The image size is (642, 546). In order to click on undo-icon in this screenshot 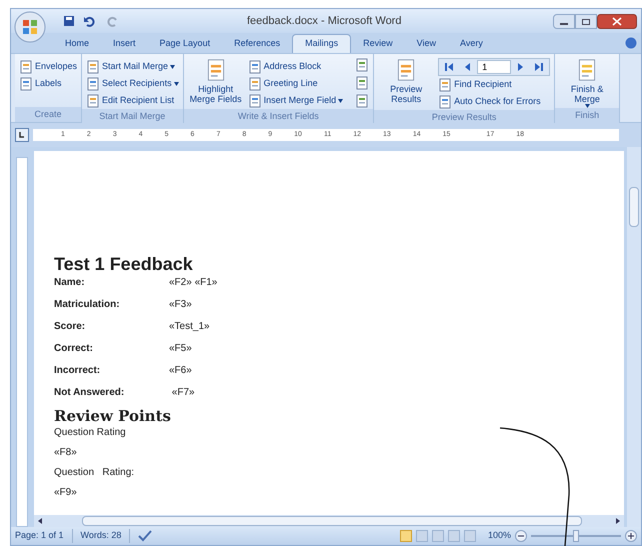, I will do `click(89, 21)`.